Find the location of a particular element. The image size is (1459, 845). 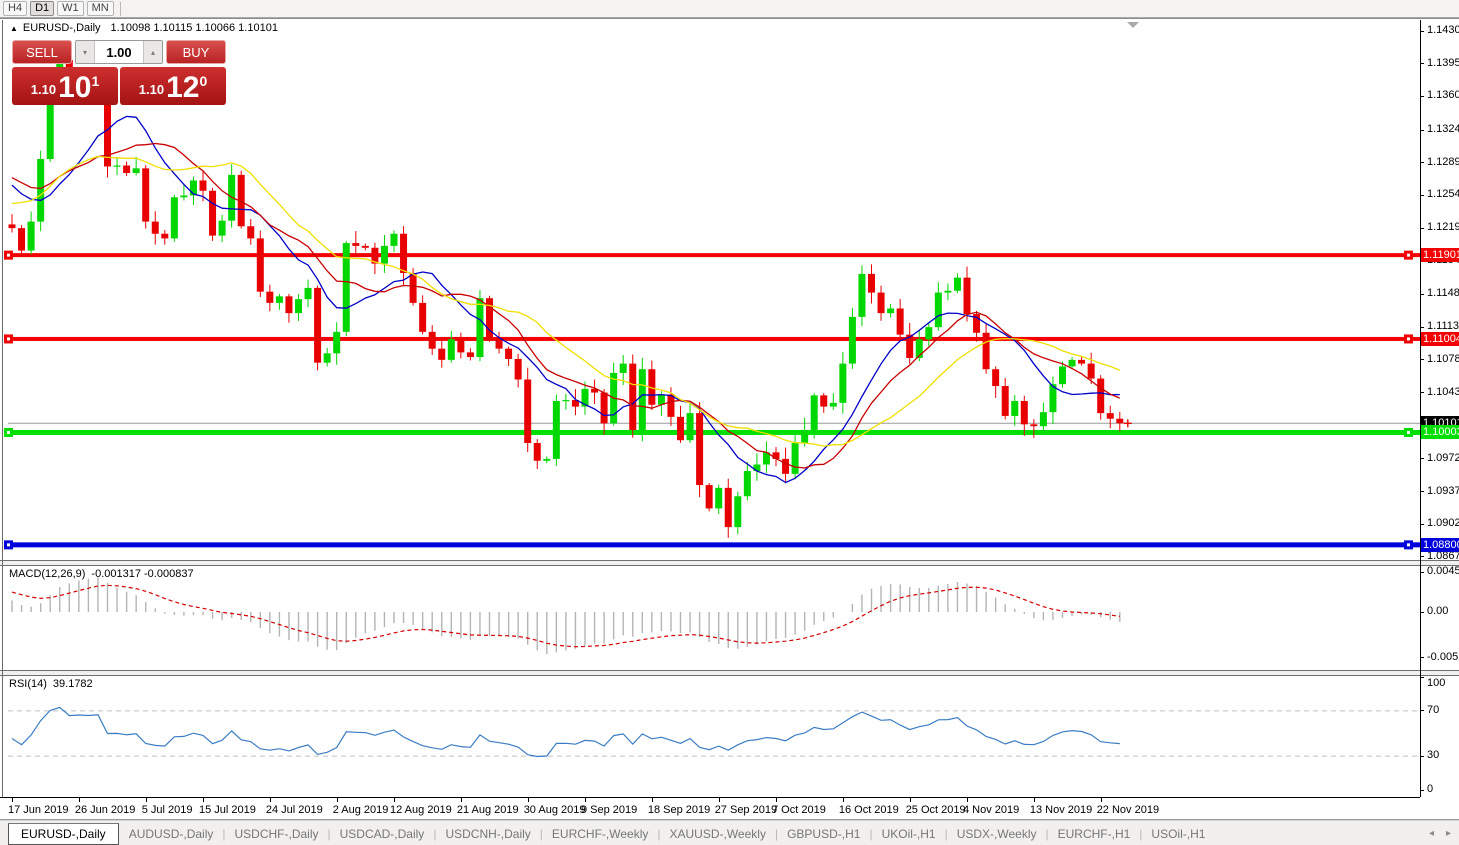

collapse-icon: ▲ is located at coordinates (14, 28).